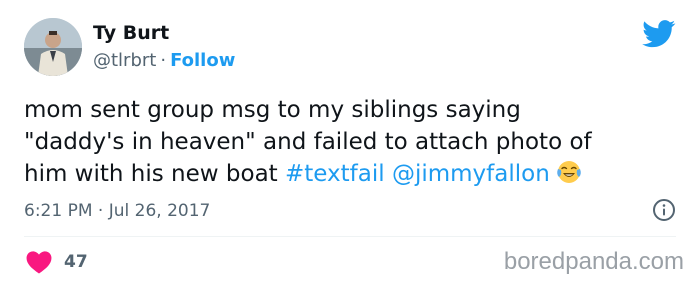 This screenshot has width=700, height=288. I want to click on like-count: 47, so click(76, 262).